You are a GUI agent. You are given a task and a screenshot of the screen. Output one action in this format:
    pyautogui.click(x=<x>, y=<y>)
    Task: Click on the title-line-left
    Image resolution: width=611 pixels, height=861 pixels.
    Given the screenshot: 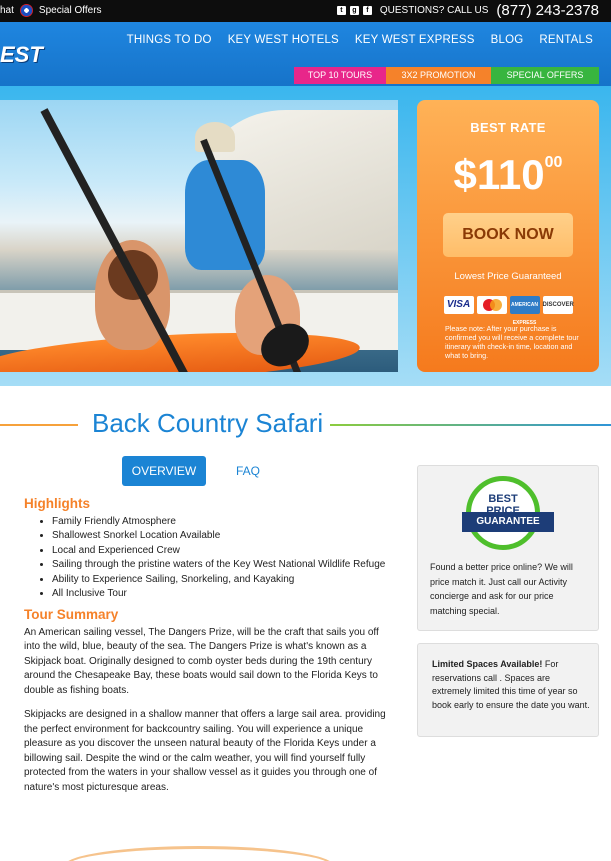 What is the action you would take?
    pyautogui.click(x=39, y=425)
    